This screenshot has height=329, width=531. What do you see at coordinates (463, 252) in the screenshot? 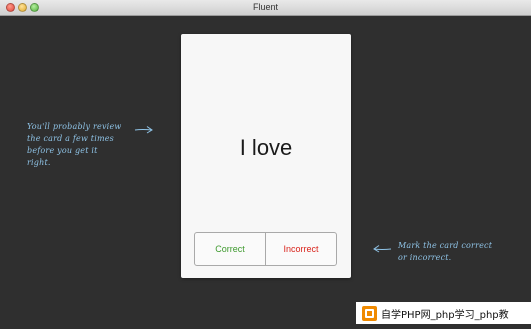
I see `mark-hint-note: Mark the card correct or incorrect.` at bounding box center [463, 252].